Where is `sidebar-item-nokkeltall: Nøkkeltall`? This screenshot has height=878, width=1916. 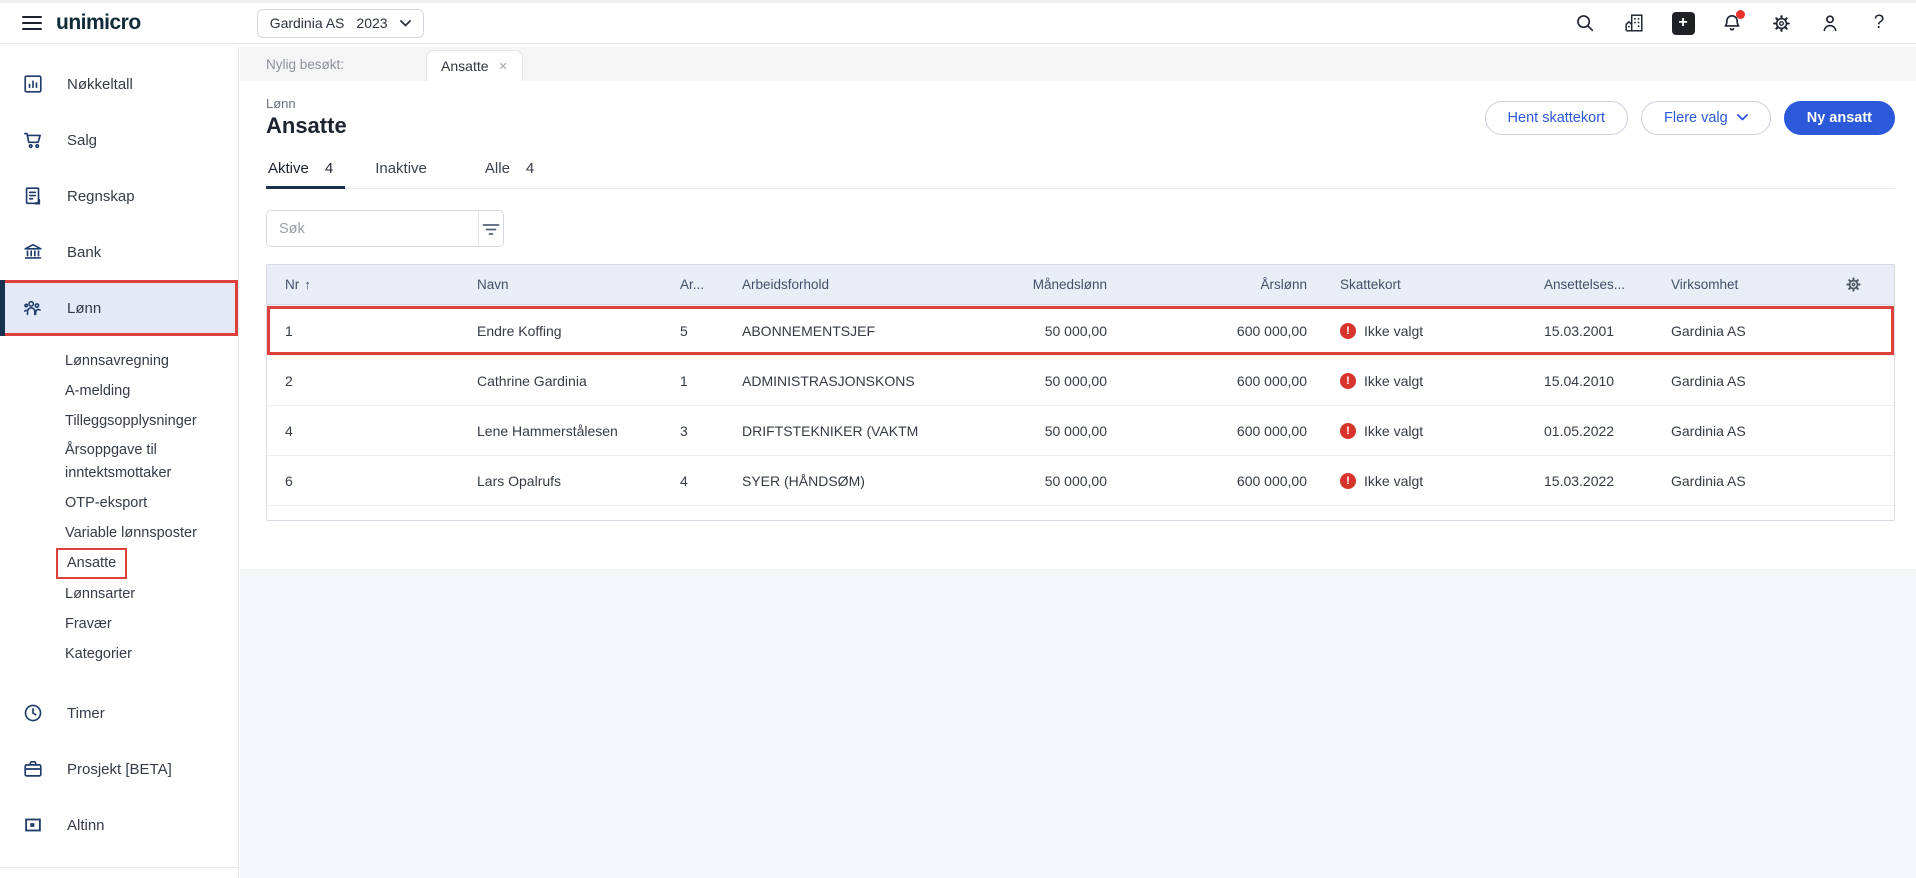 sidebar-item-nokkeltall: Nøkkeltall is located at coordinates (119, 84).